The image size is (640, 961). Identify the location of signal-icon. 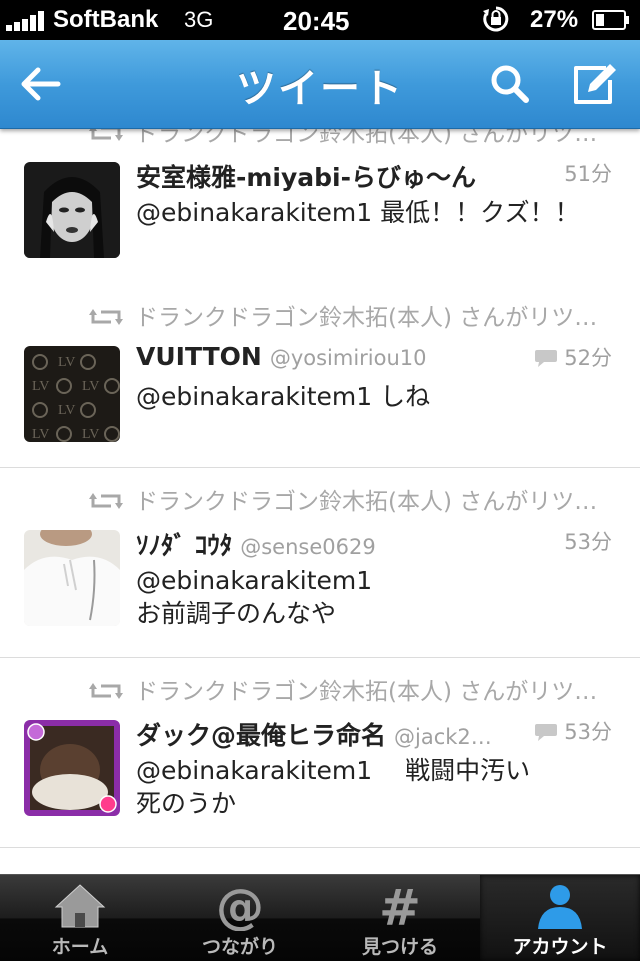
(27, 21).